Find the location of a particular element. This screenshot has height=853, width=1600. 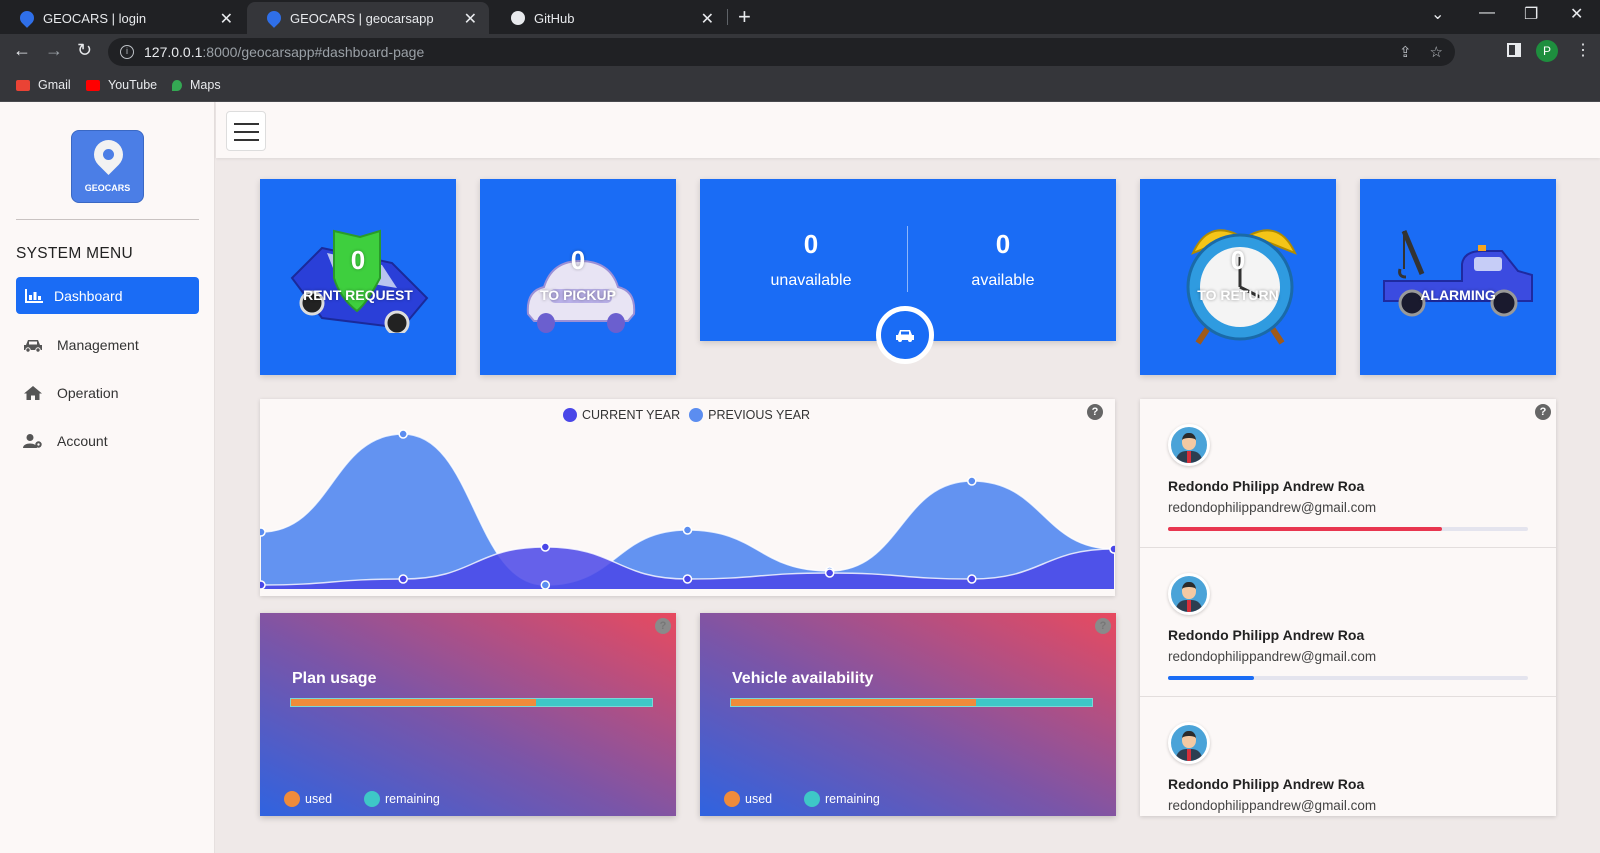

bookmark-youtube: YouTube is located at coordinates (121, 85).